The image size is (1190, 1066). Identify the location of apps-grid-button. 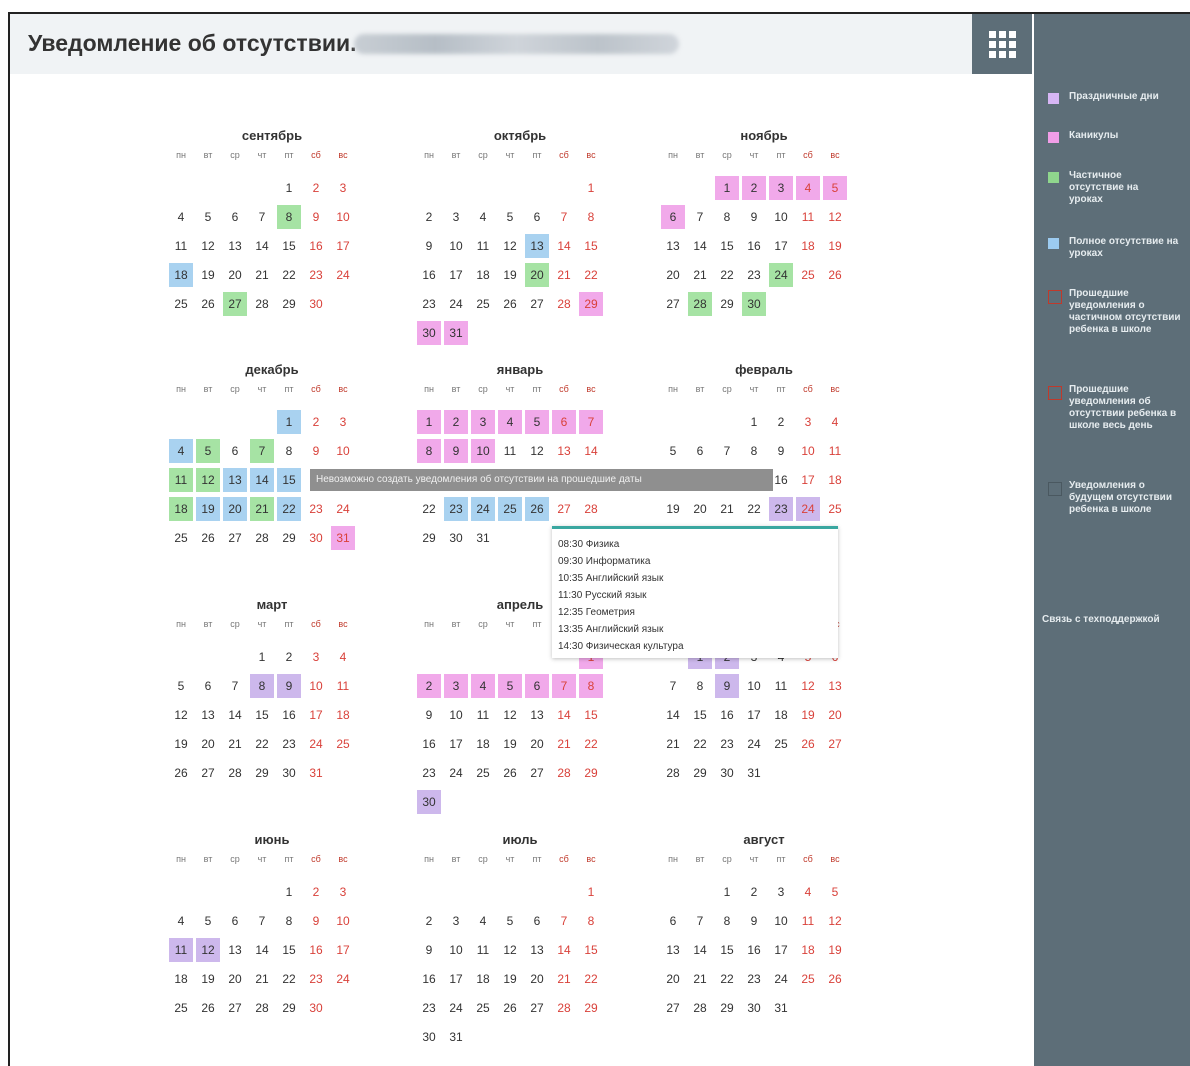
(1002, 44).